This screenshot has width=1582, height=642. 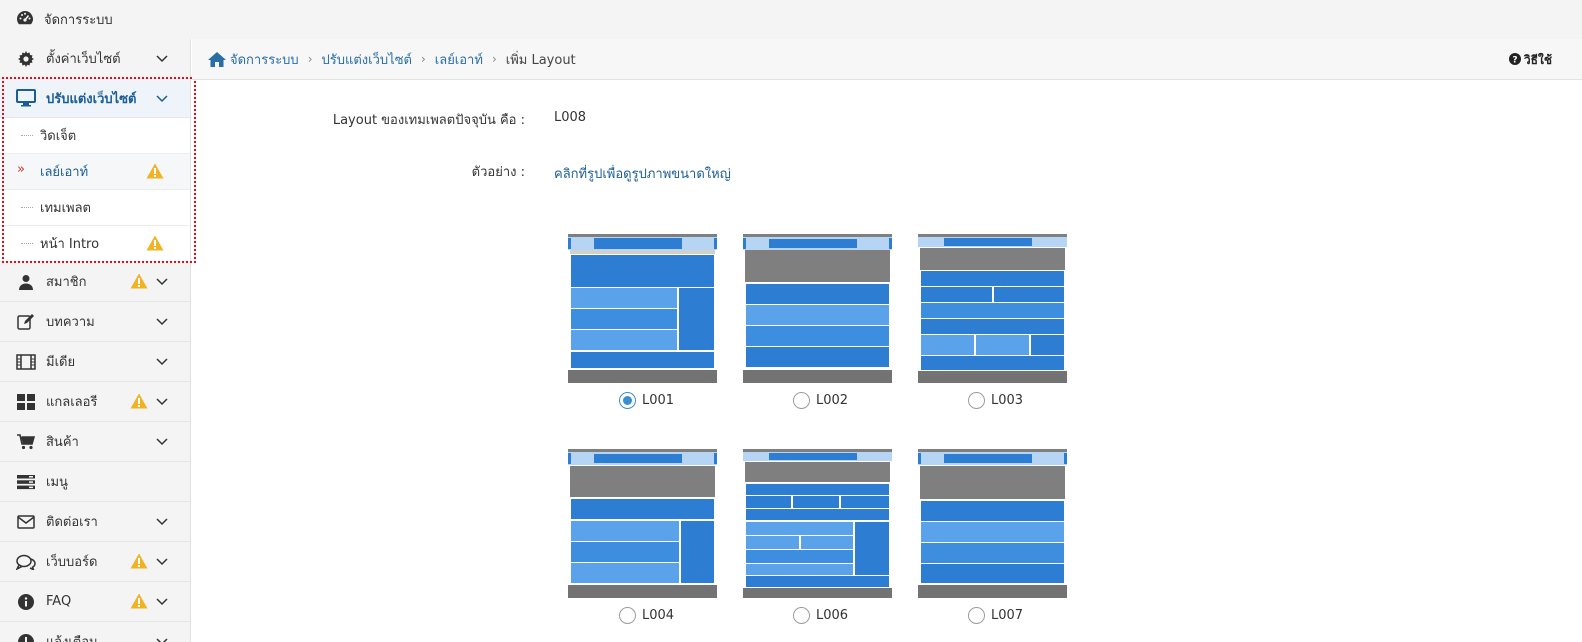 I want to click on sidebar-item-label: บทความ, so click(x=70, y=322).